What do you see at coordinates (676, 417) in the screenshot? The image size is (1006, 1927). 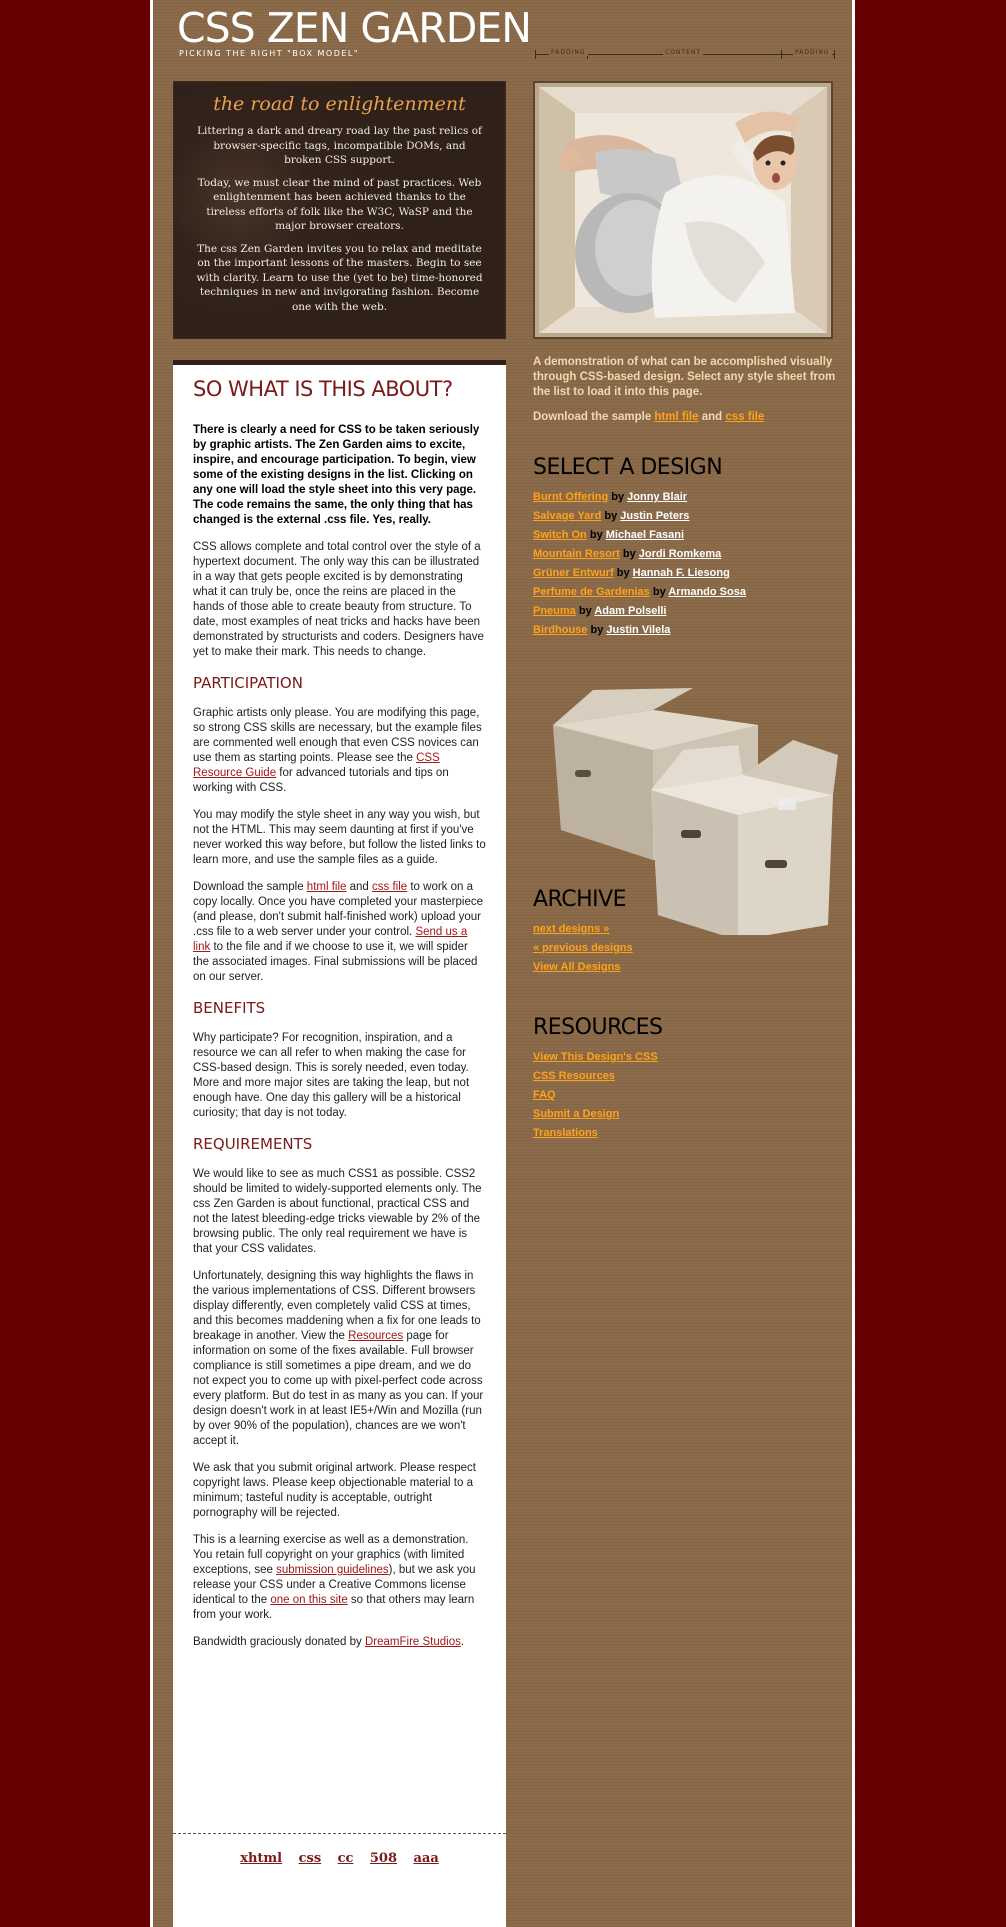 I see `sidebar-html-file-link: html file` at bounding box center [676, 417].